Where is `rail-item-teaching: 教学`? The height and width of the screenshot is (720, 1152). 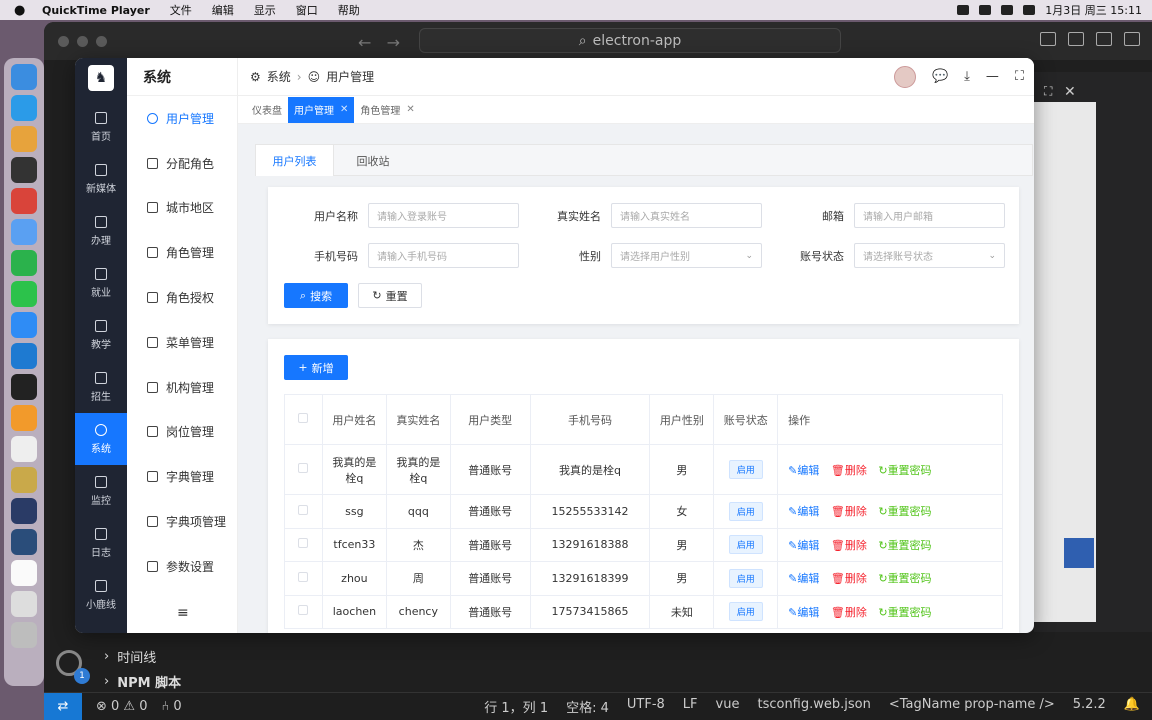 rail-item-teaching: 教学 is located at coordinates (101, 335).